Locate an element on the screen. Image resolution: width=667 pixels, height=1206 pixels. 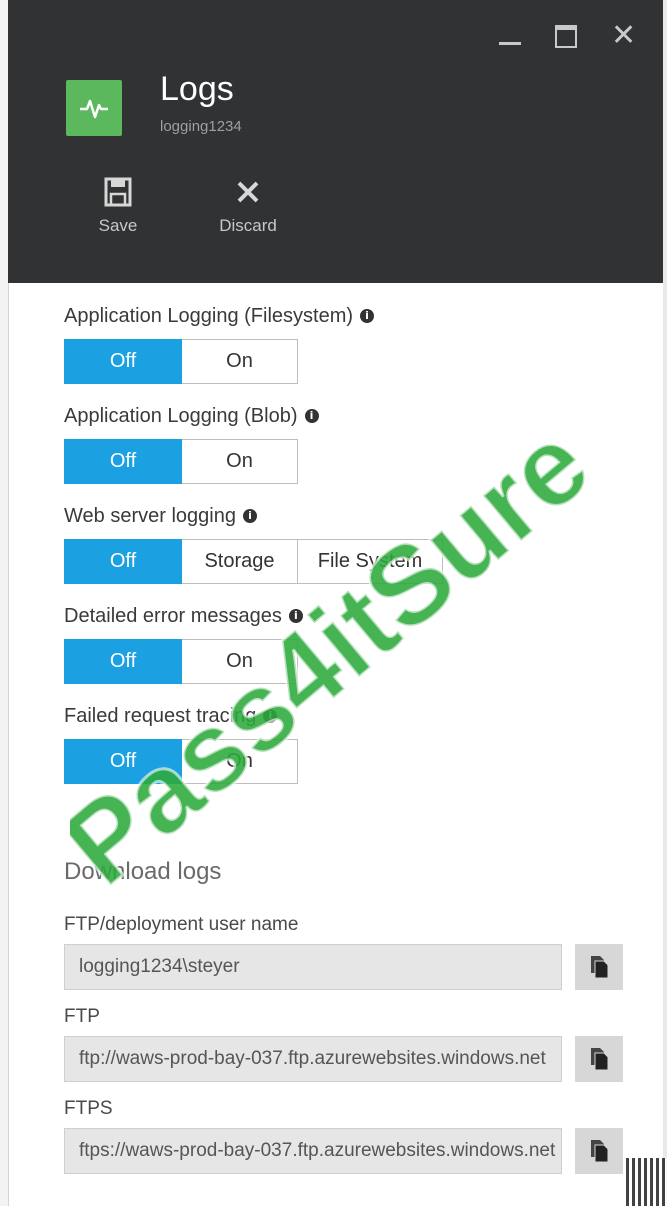
blade-subtitle: logging1234 is located at coordinates (201, 126).